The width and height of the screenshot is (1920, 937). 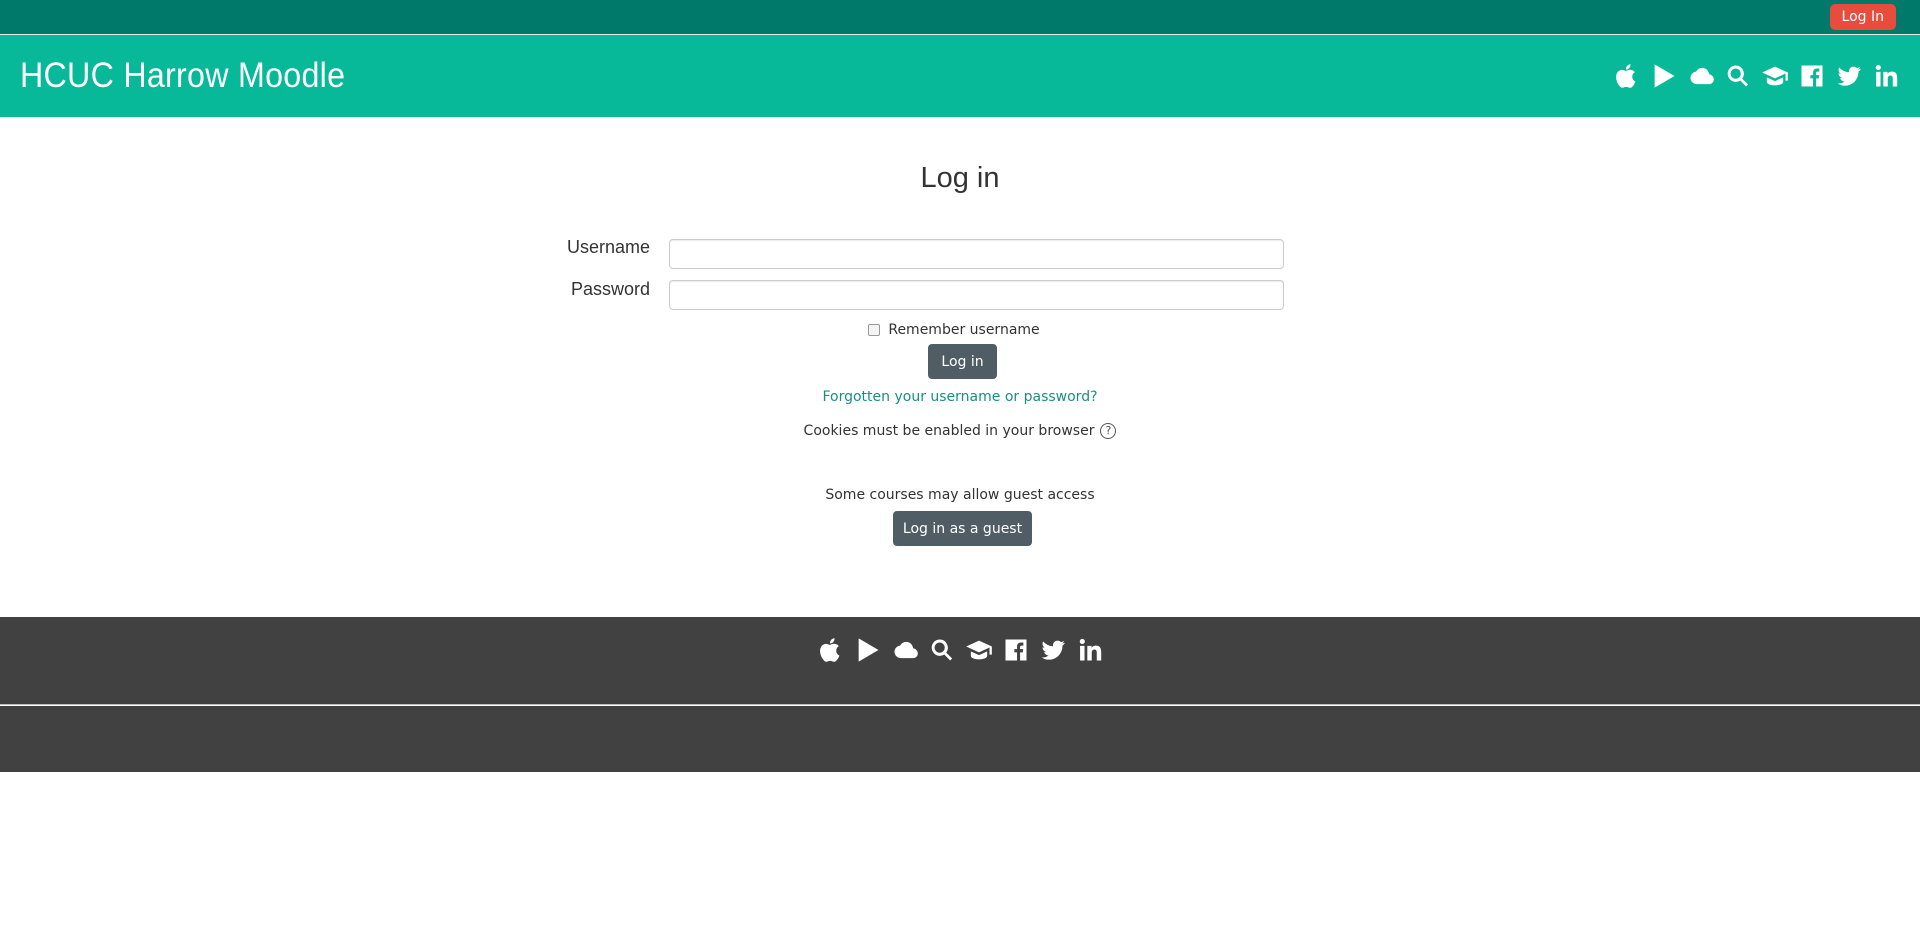 I want to click on guest-login-button: Log in as a guest, so click(x=962, y=528).